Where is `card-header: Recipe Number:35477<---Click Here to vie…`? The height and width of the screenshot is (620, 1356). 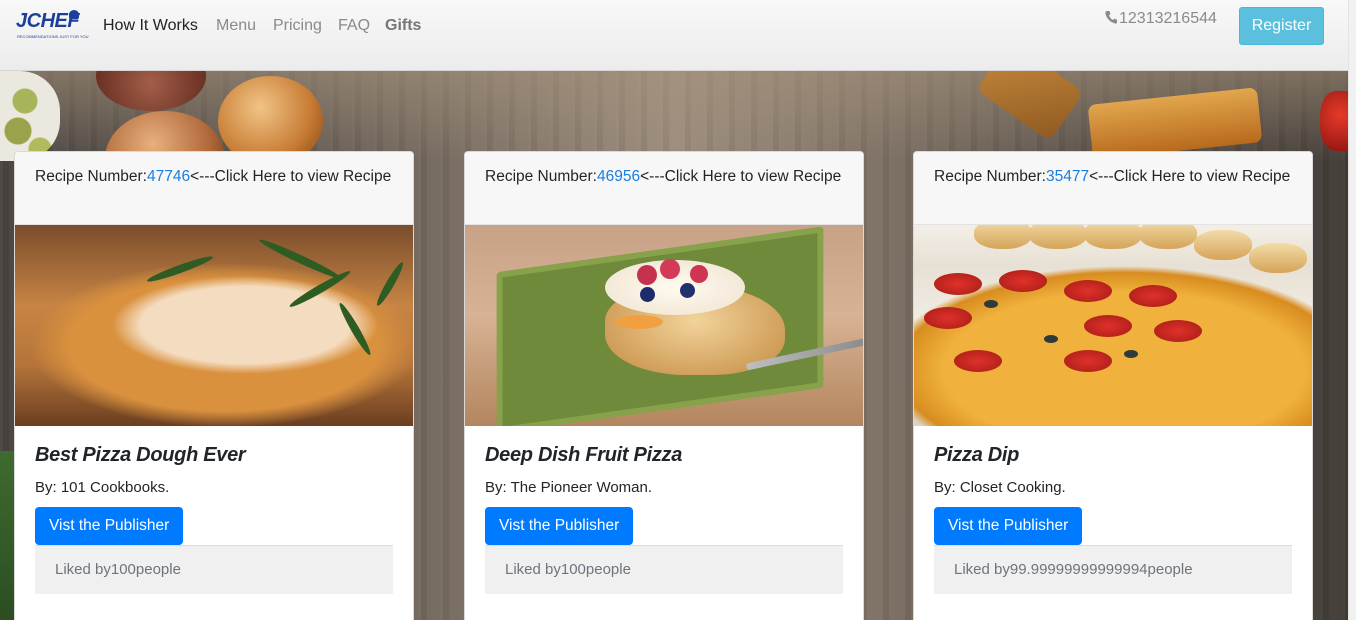
card-header: Recipe Number:35477<---Click Here to vie… is located at coordinates (1113, 188).